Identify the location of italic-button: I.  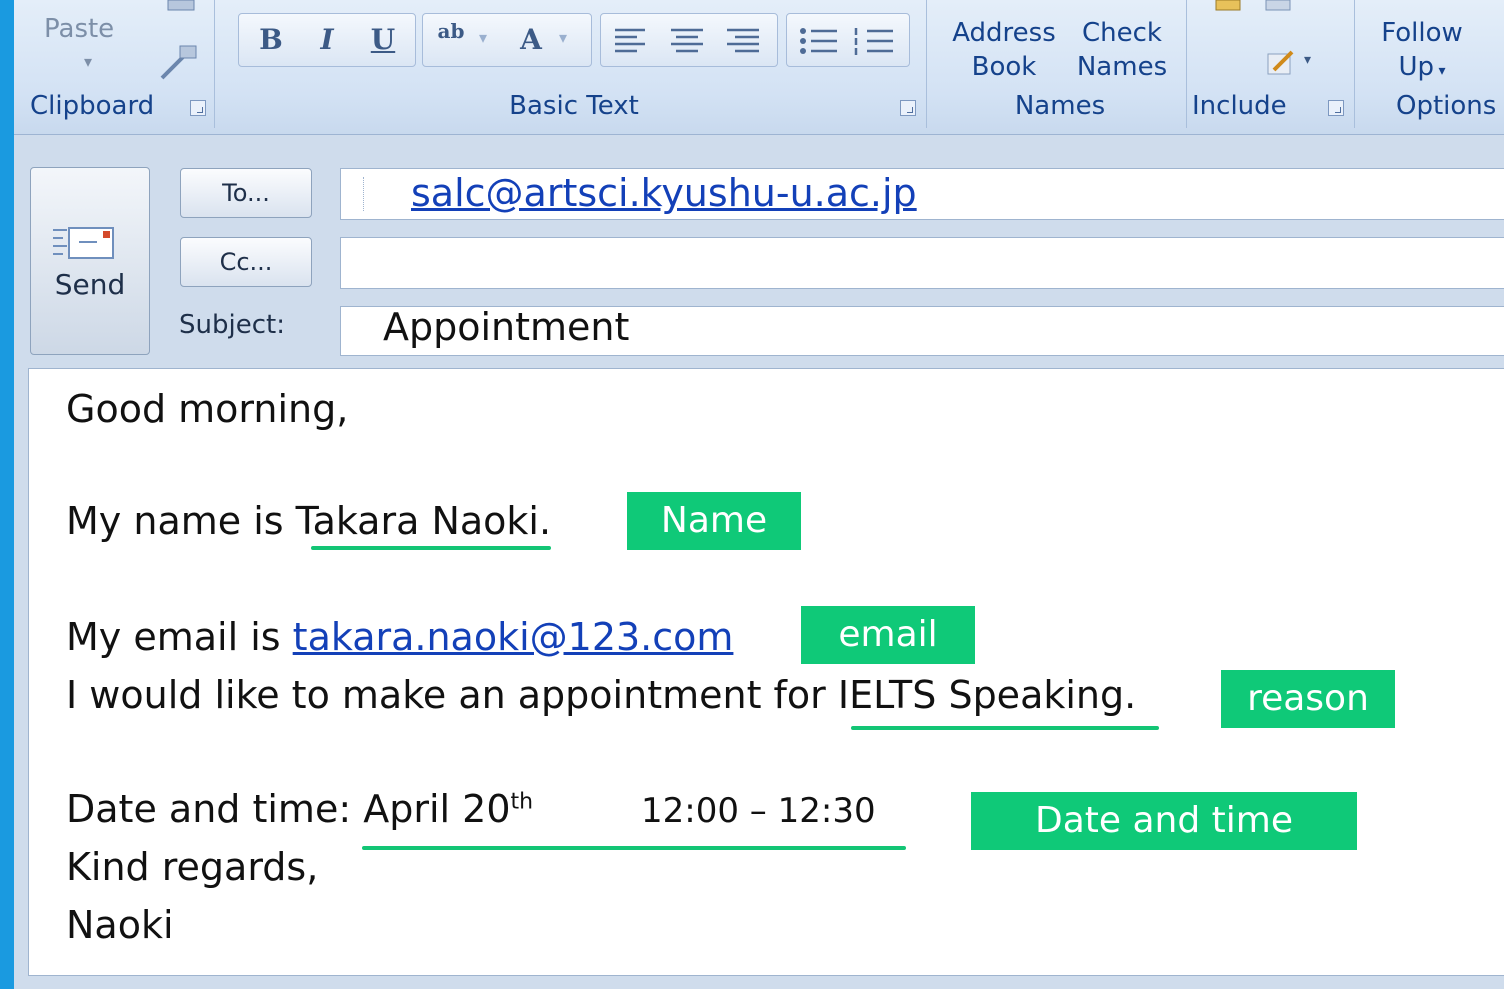
(327, 40).